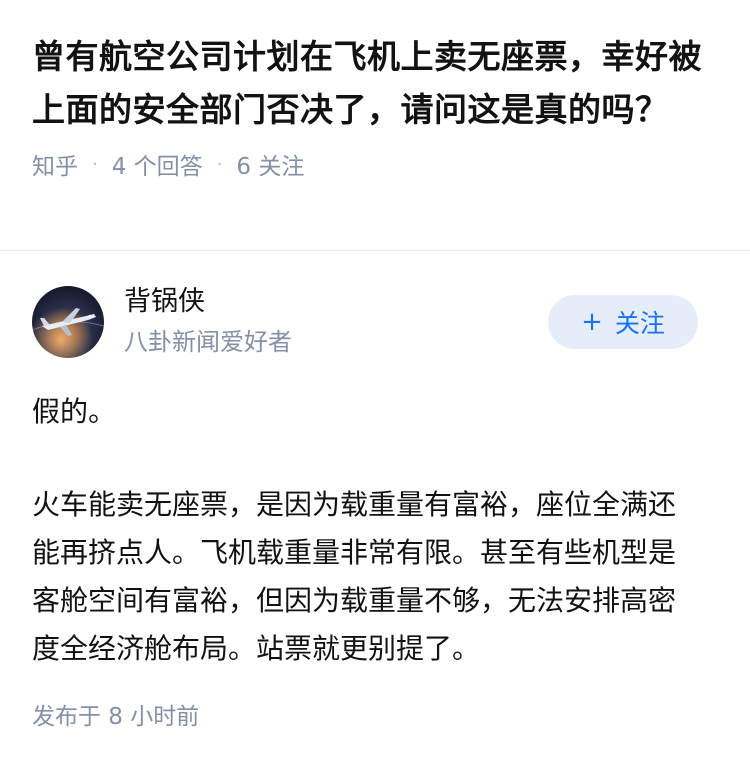 The height and width of the screenshot is (768, 750). Describe the element at coordinates (375, 83) in the screenshot. I see `question-title: 曾有航空公司计划在飞机上卖无座票，幸好被上面的安全部门否决了，请问这是真的吗？` at that location.